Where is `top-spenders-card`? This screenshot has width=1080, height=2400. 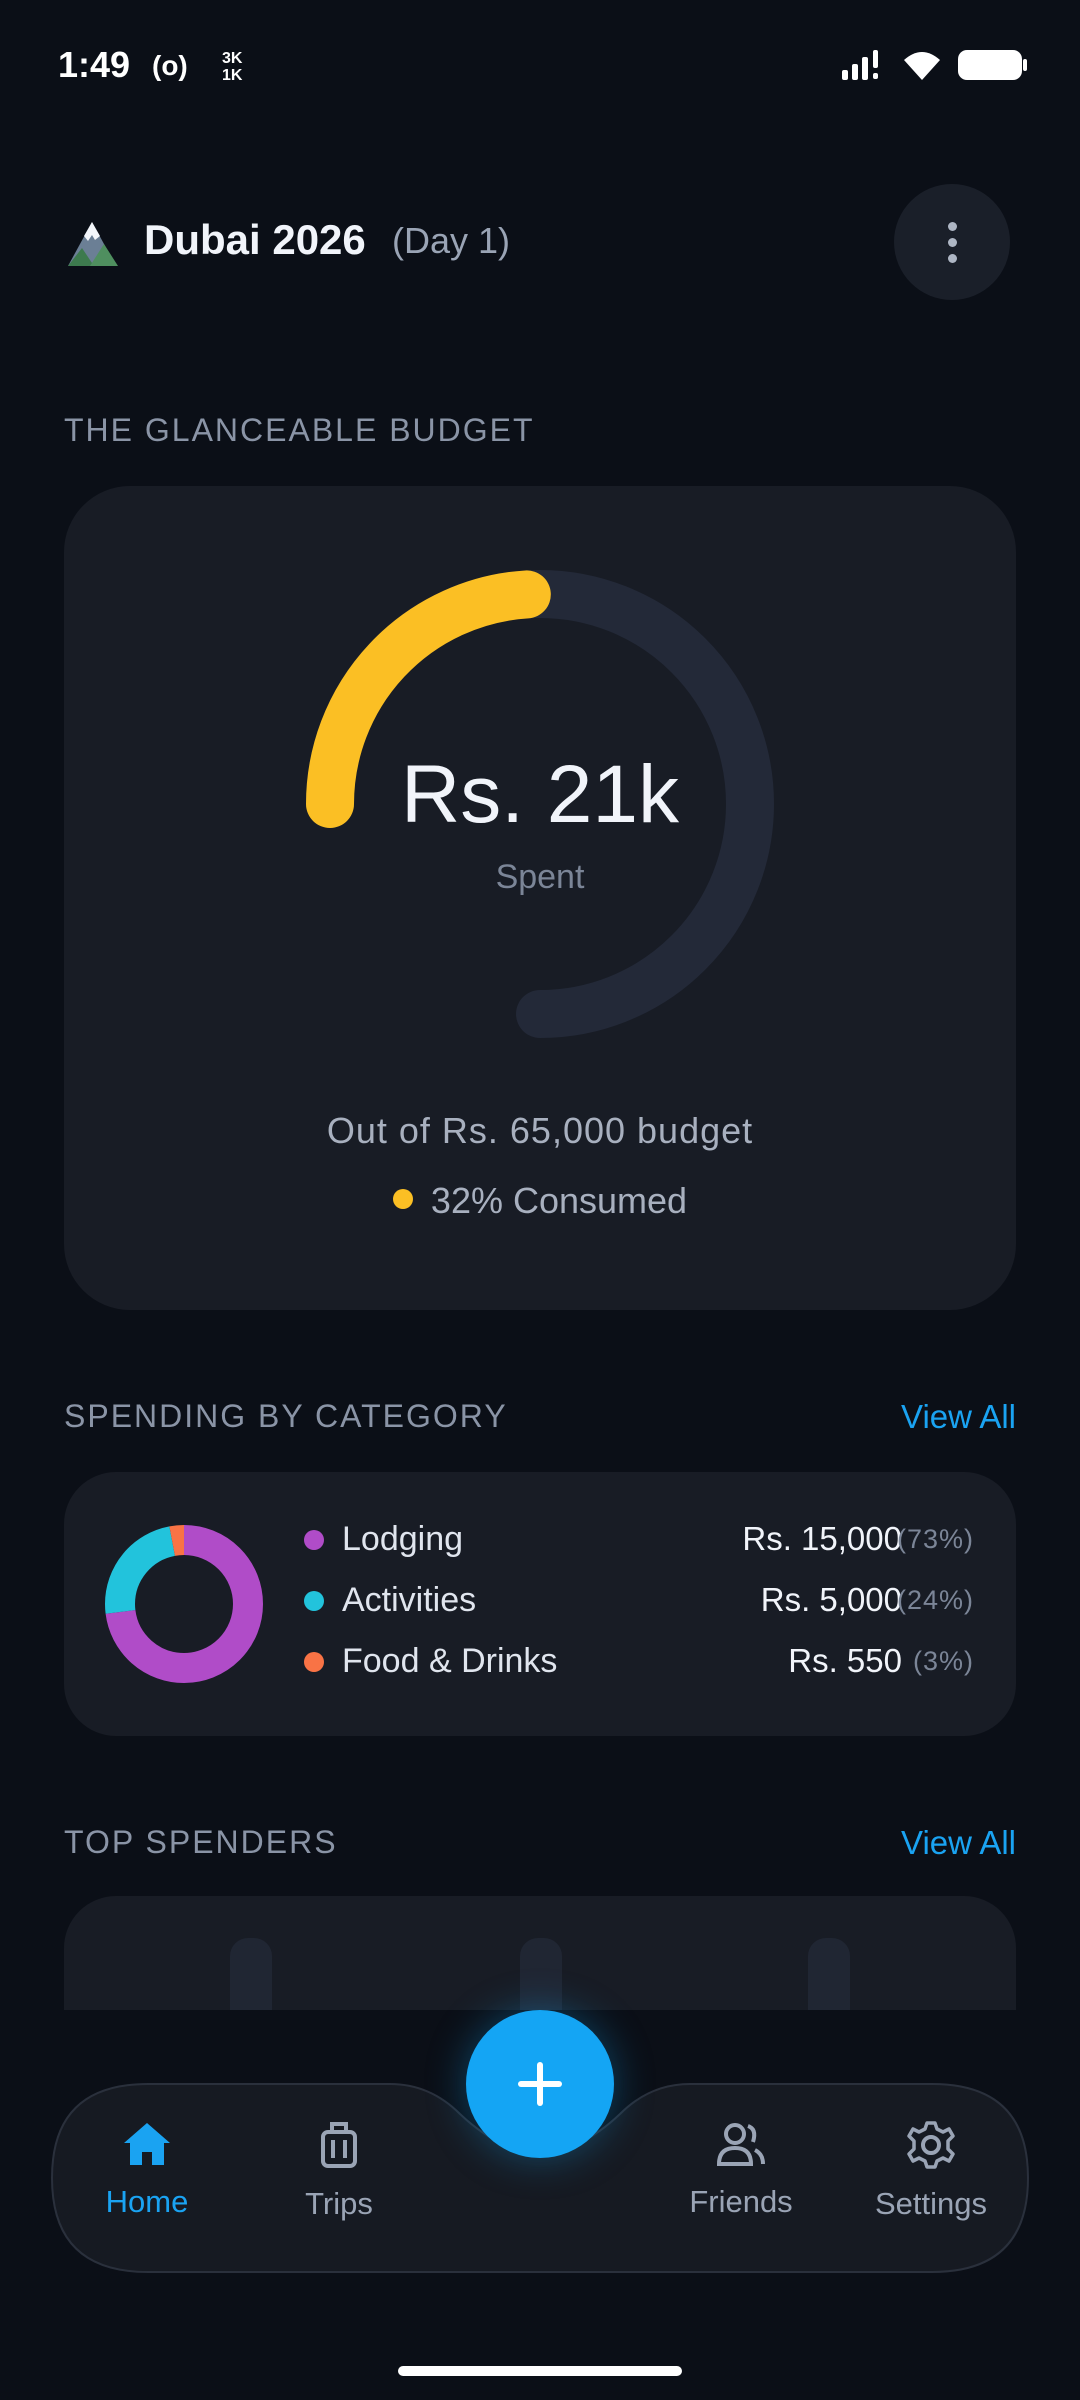
top-spenders-card is located at coordinates (540, 1953).